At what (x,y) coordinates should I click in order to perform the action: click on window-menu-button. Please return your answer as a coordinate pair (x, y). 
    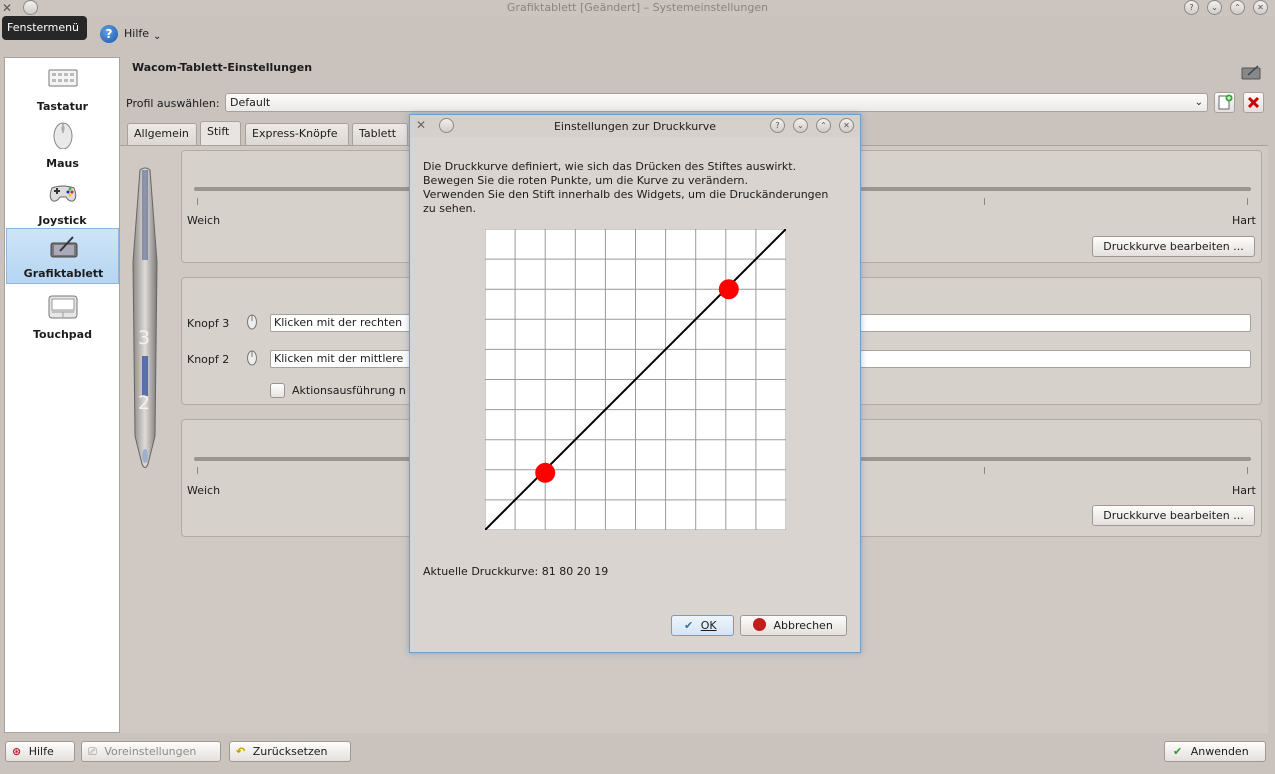
    Looking at the image, I should click on (30, 7).